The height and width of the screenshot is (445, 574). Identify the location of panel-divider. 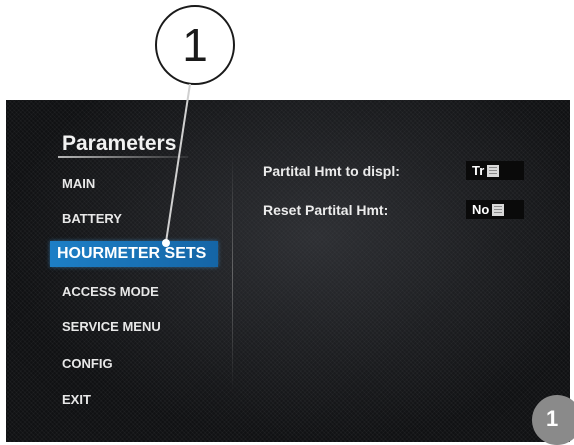
(232, 272).